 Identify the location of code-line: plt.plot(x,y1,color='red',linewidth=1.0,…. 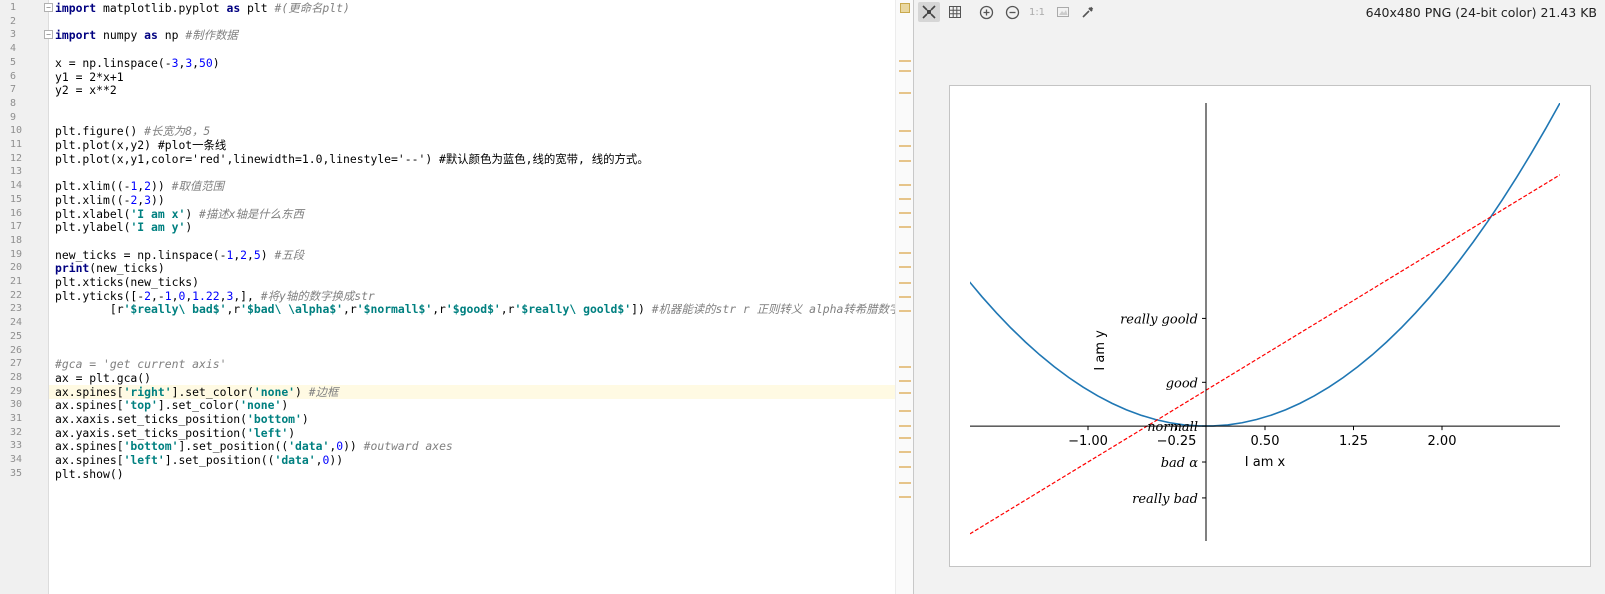
(472, 159).